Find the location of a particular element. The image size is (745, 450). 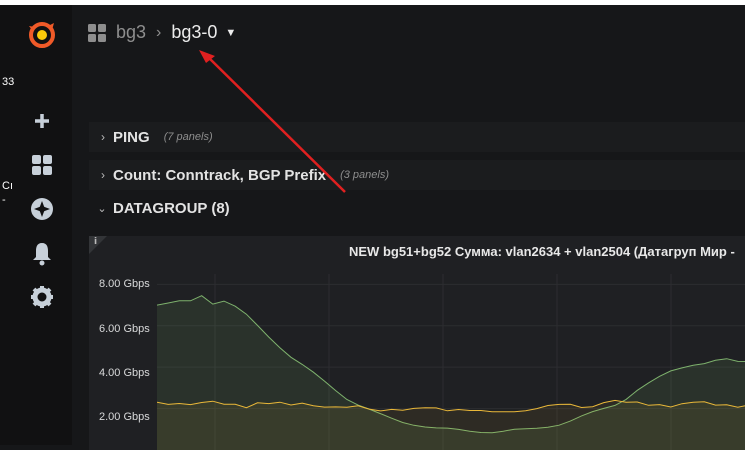

y-tick-label: 2.00 Gbps is located at coordinates (124, 417).